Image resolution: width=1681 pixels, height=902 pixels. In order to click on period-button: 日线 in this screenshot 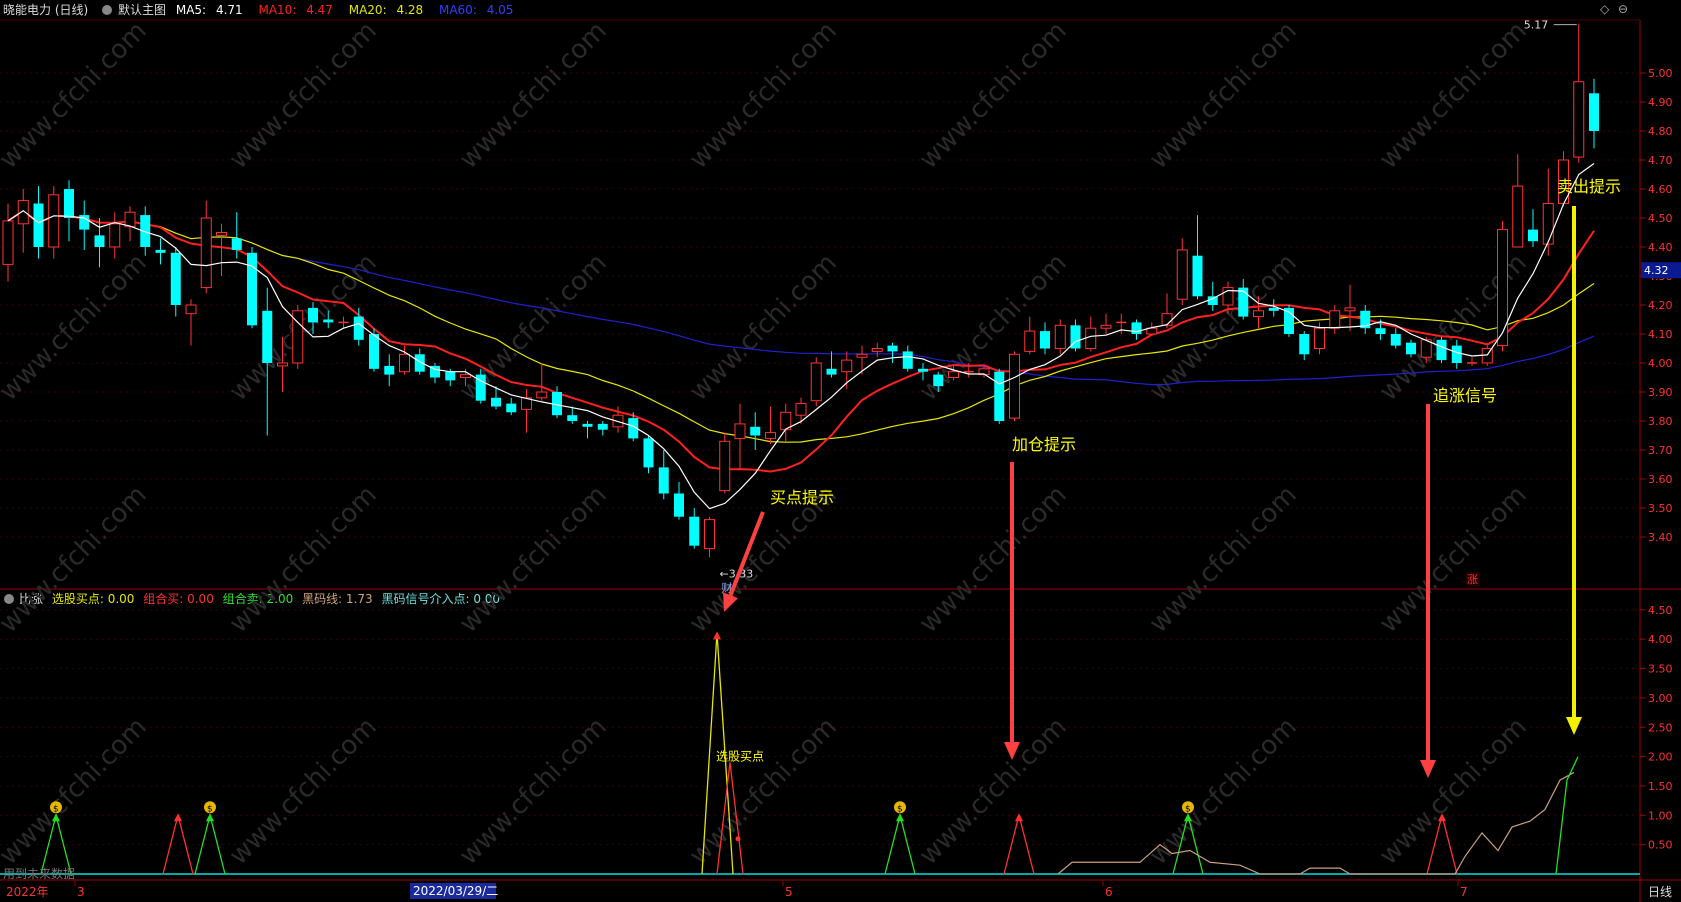, I will do `click(1660, 892)`.